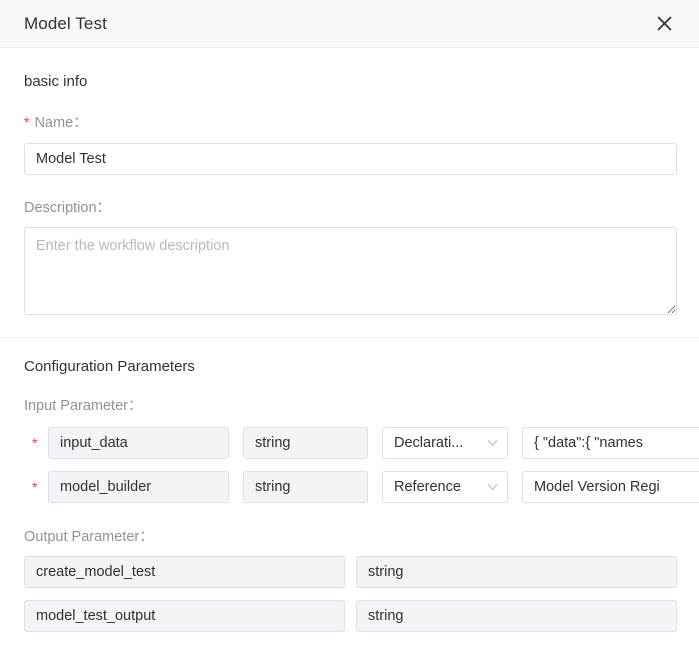 This screenshot has height=651, width=699. Describe the element at coordinates (35, 442) in the screenshot. I see `required-asterisk-input-0: *` at that location.